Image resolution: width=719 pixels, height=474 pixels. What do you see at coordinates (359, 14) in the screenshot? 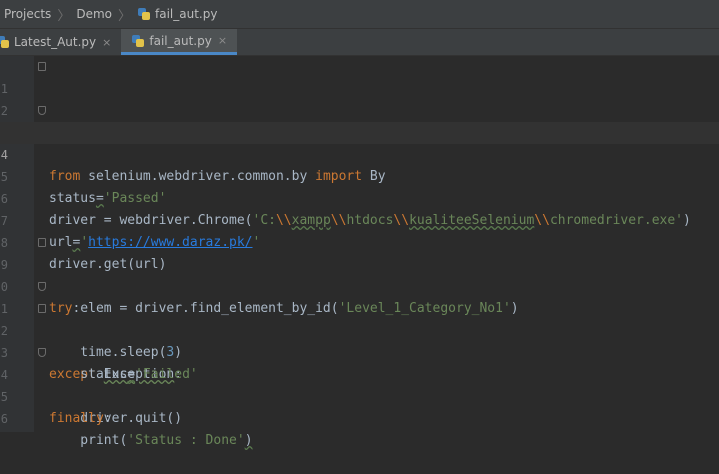
I see `breadcrumb: Projects 〉 Demo 〉 fail_aut.py` at bounding box center [359, 14].